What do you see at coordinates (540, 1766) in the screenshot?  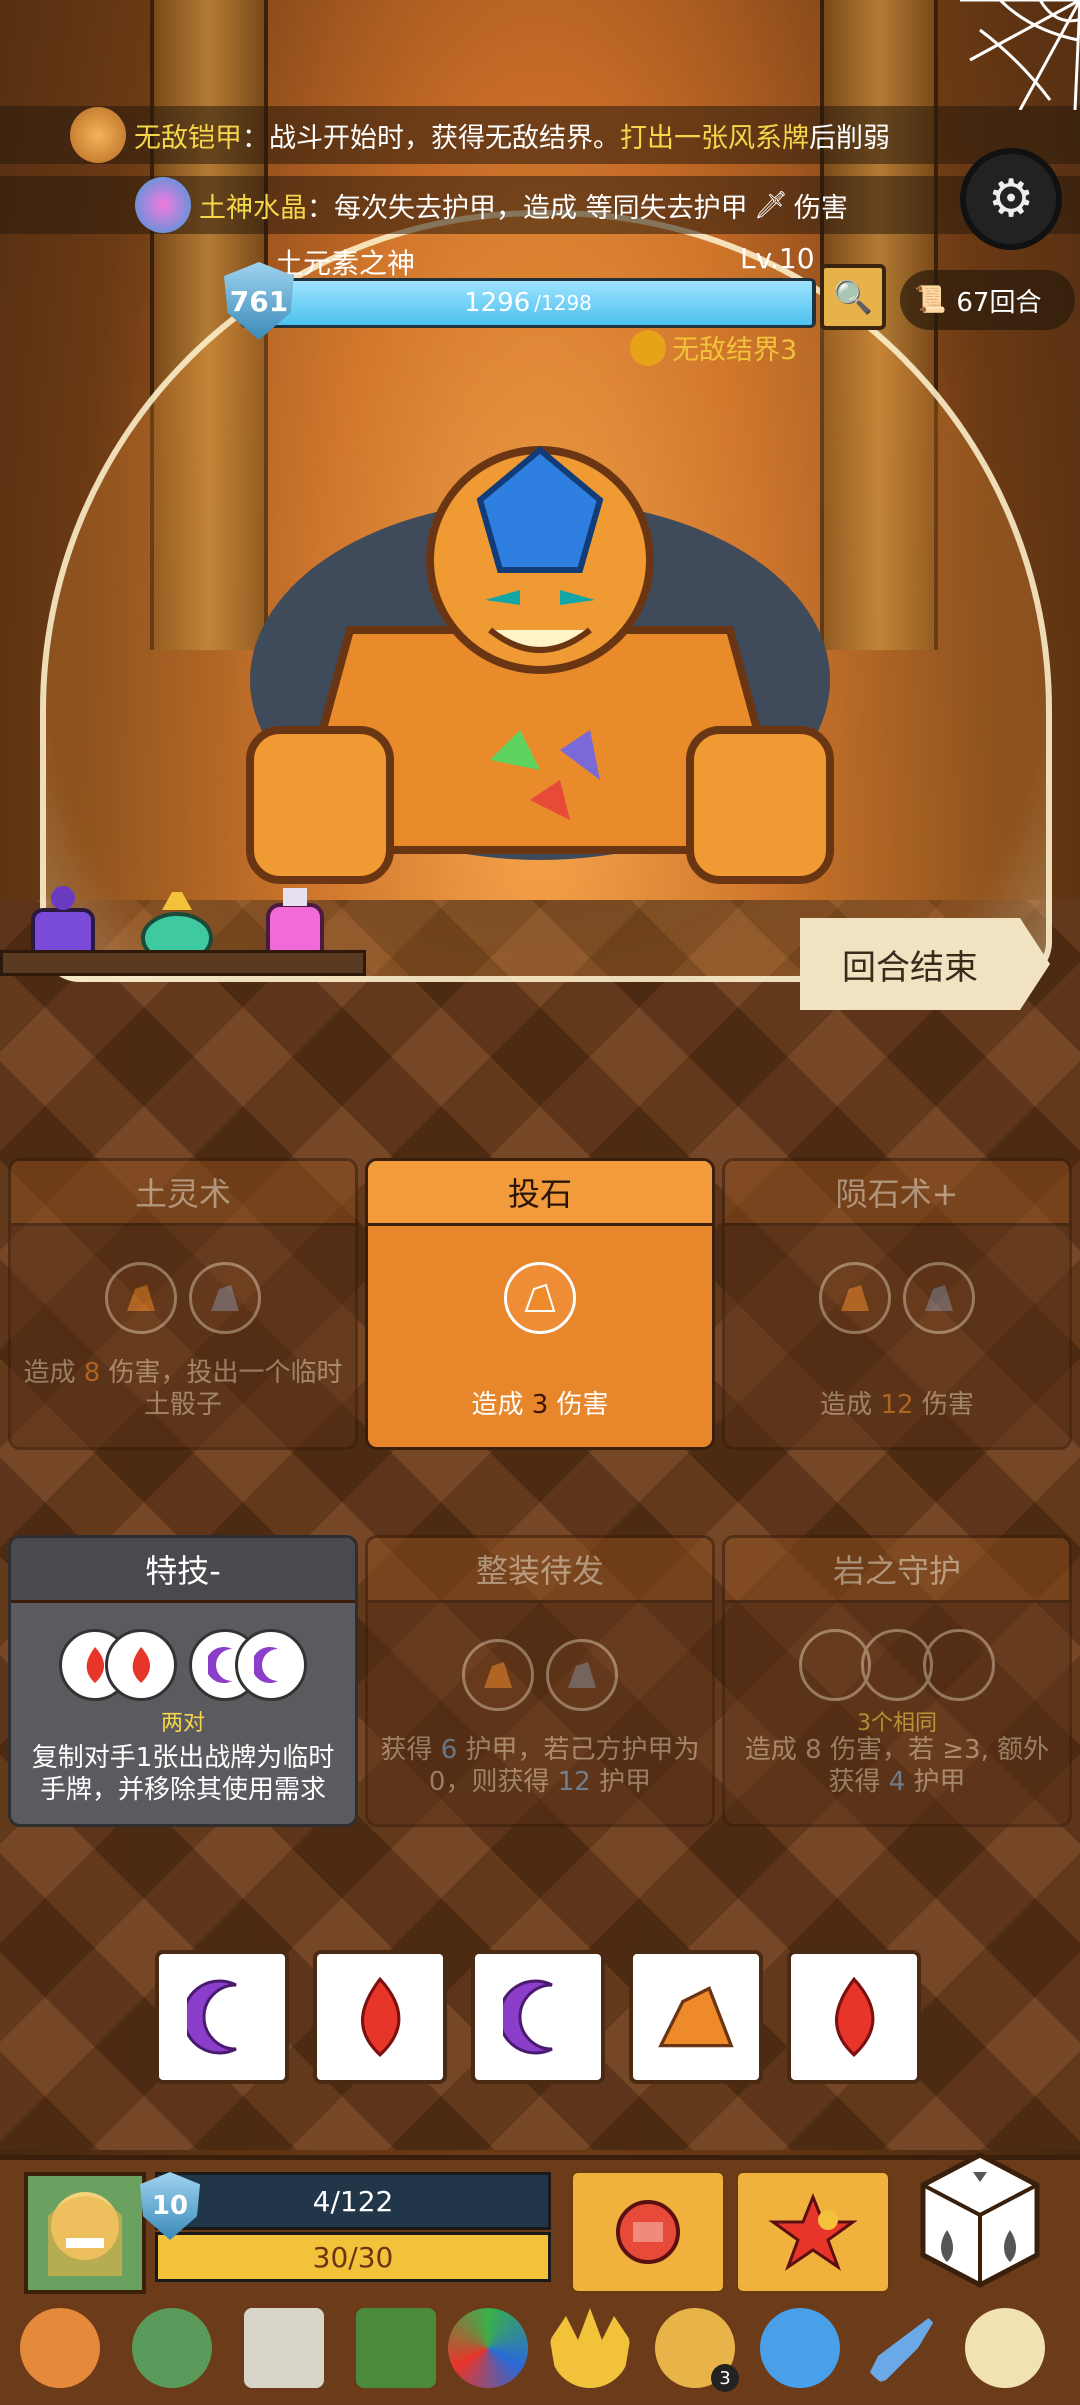 I see `card-description: 获得 6 护甲，若己方护甲为0，则获得 12 护甲` at bounding box center [540, 1766].